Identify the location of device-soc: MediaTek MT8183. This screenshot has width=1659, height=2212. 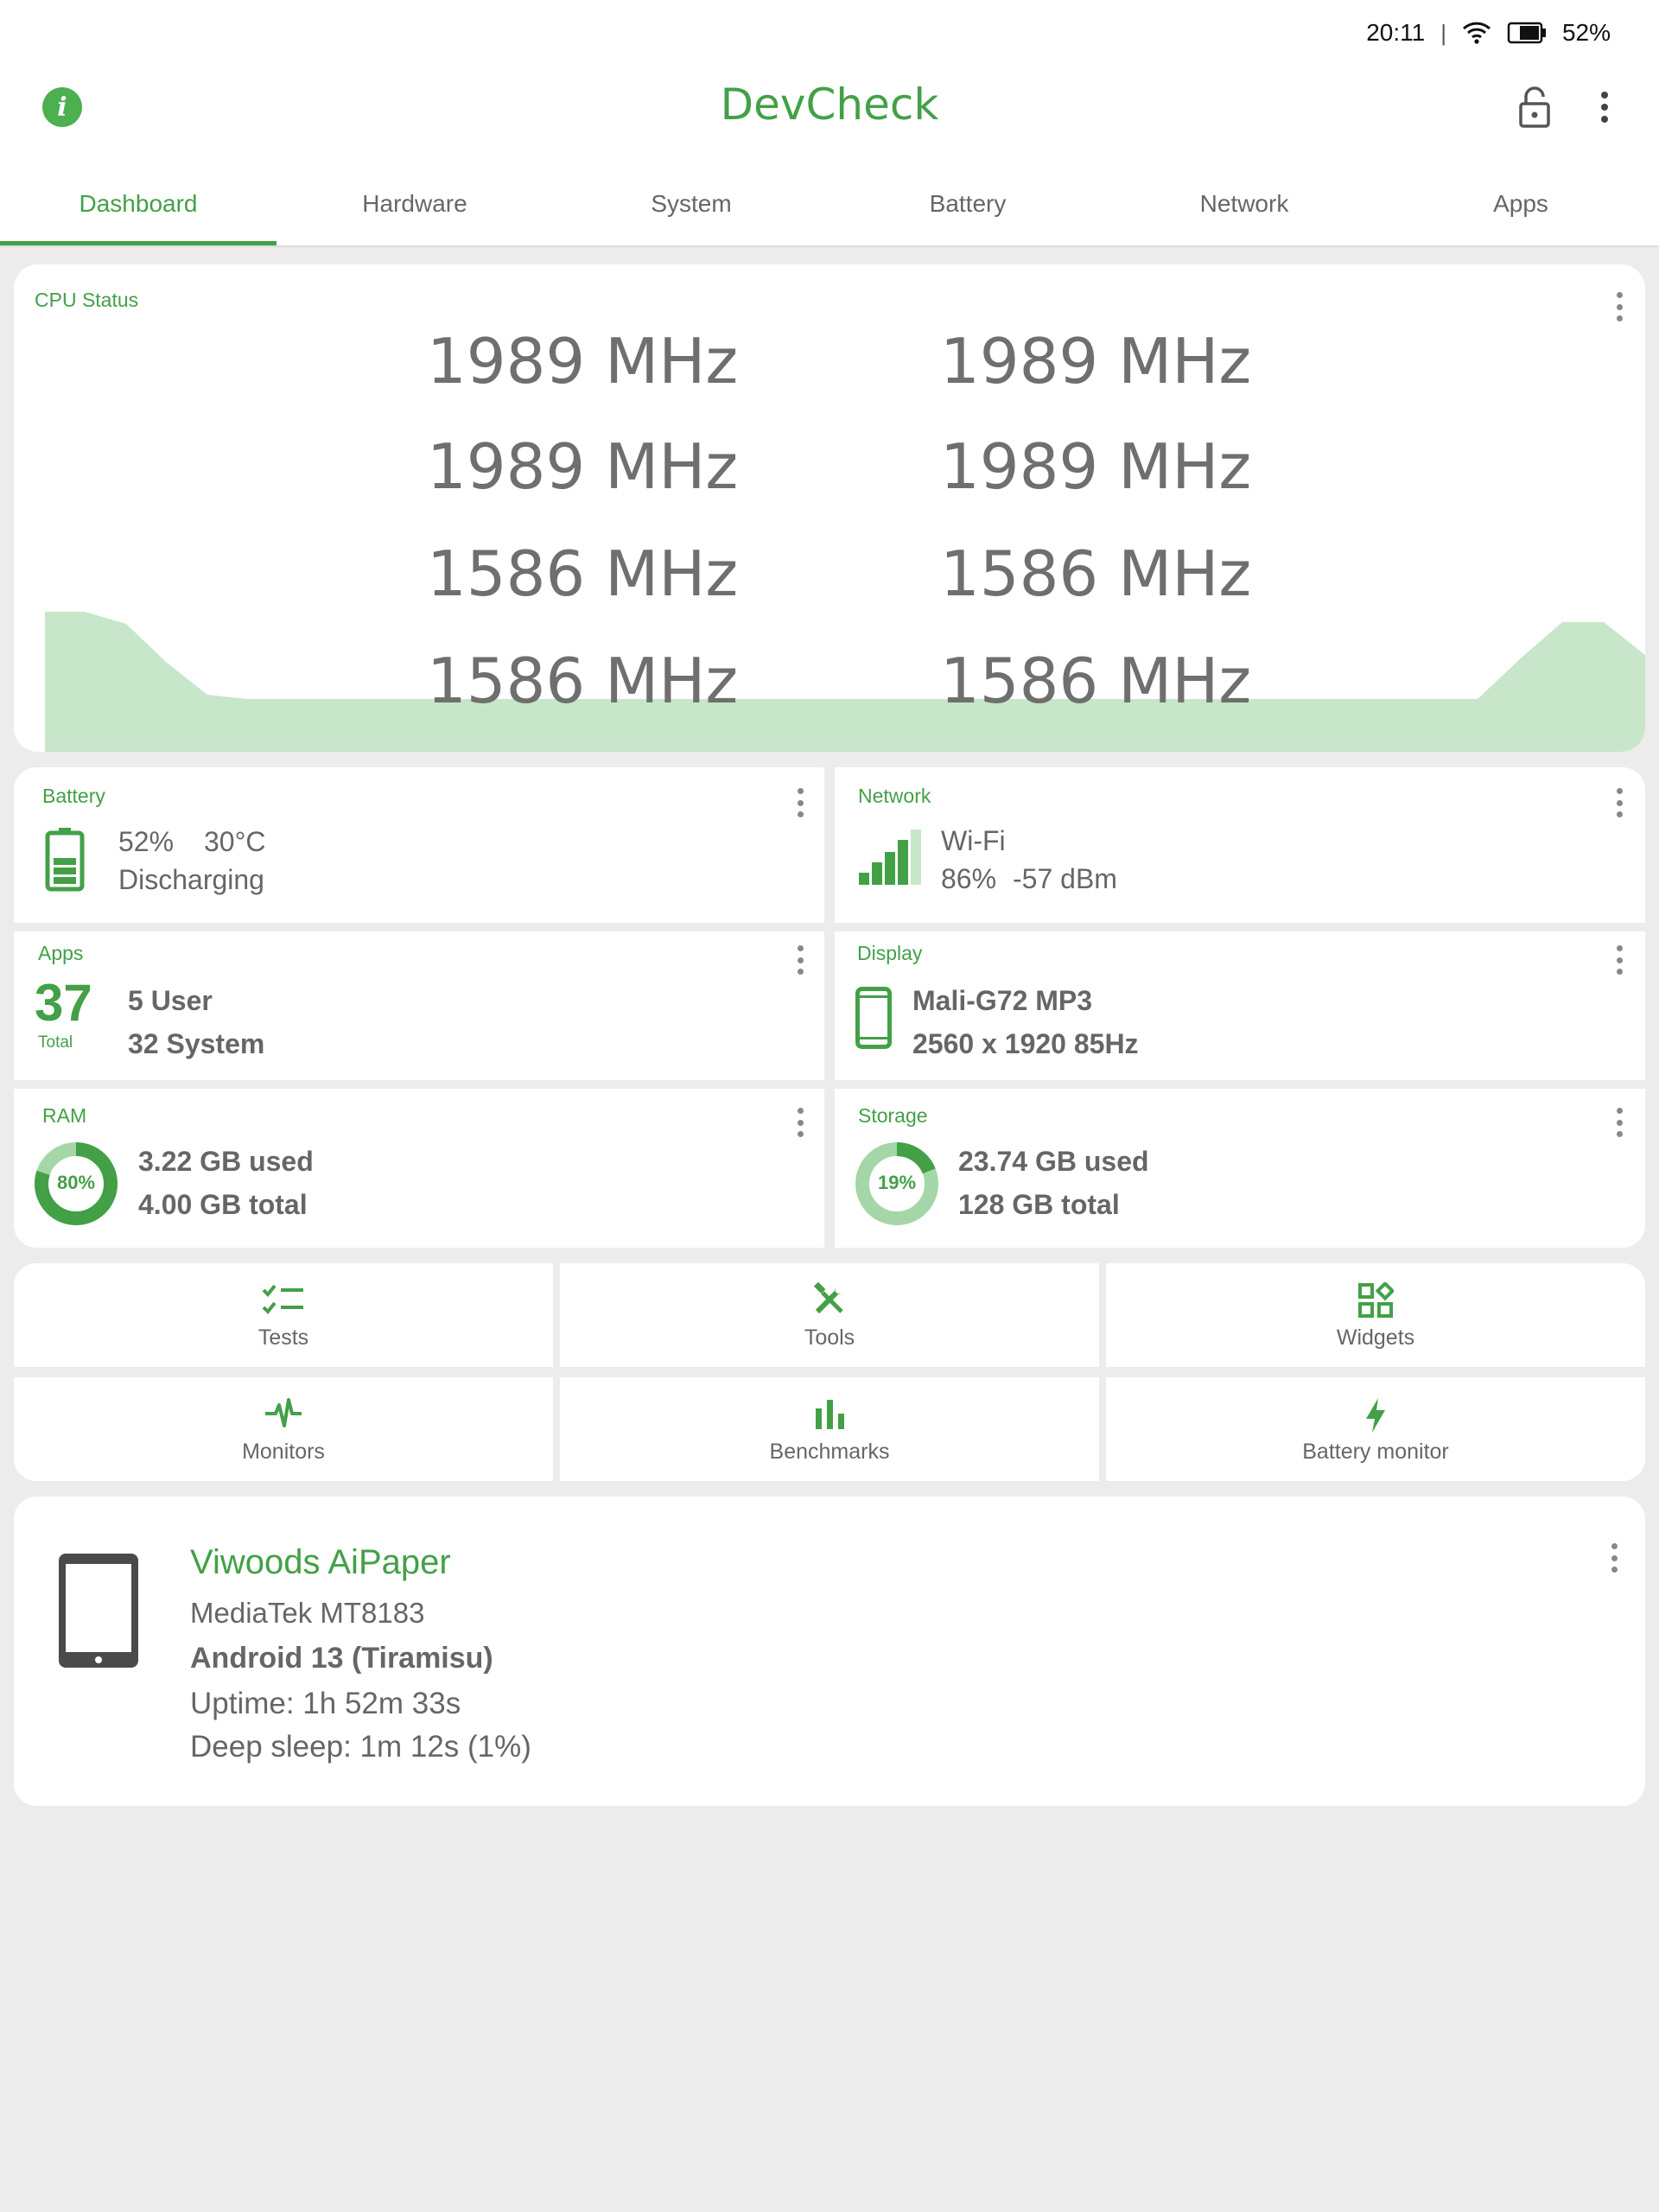
(307, 1613).